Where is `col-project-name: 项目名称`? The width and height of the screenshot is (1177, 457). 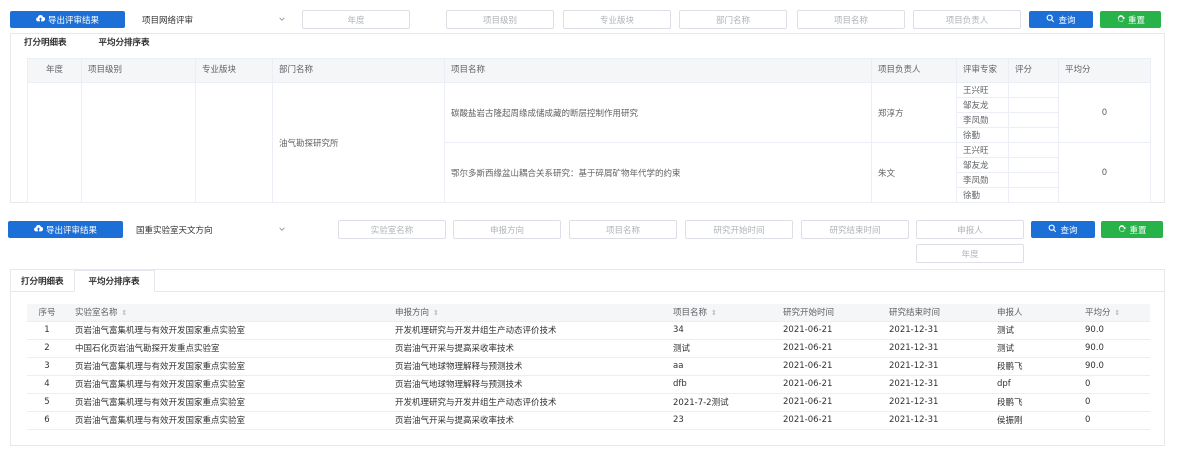
col-project-name: 项目名称 is located at coordinates (658, 70).